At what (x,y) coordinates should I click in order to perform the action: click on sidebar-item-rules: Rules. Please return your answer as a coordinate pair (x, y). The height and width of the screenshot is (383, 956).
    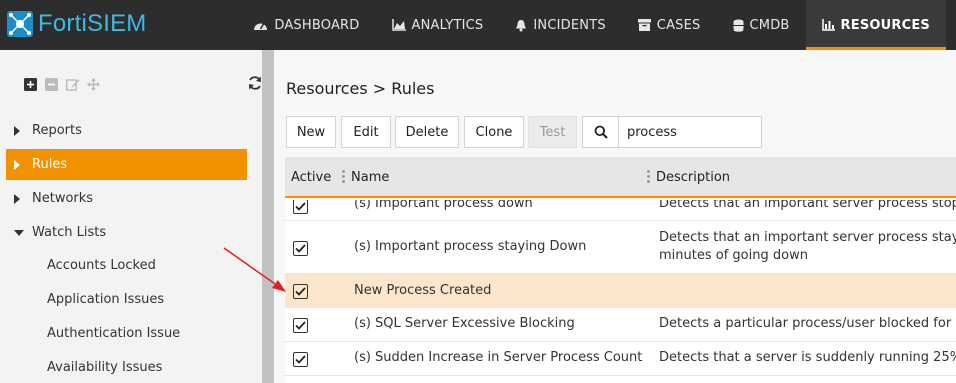
    Looking at the image, I should click on (126, 164).